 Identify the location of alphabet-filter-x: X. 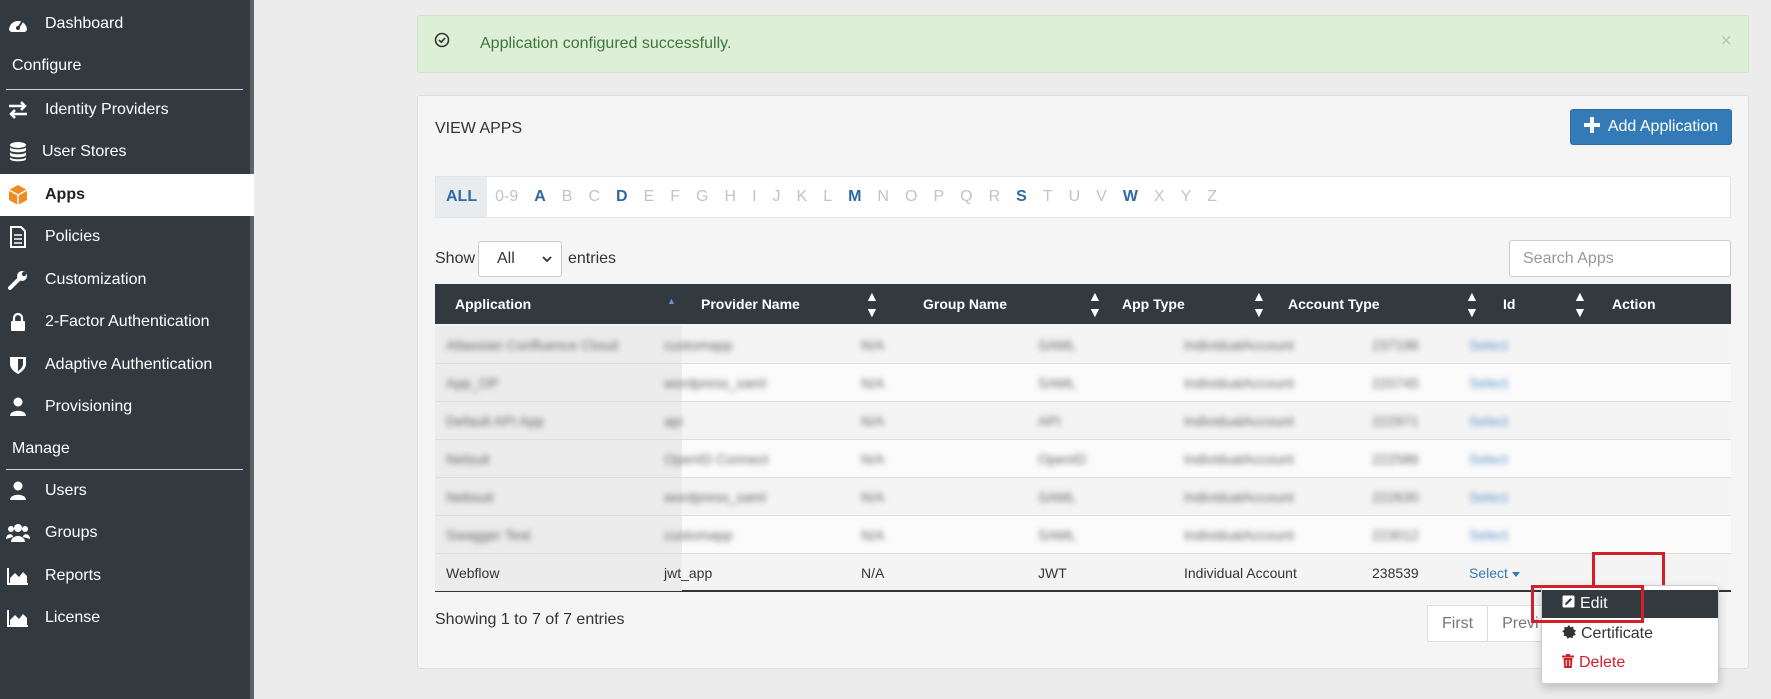
(1159, 197).